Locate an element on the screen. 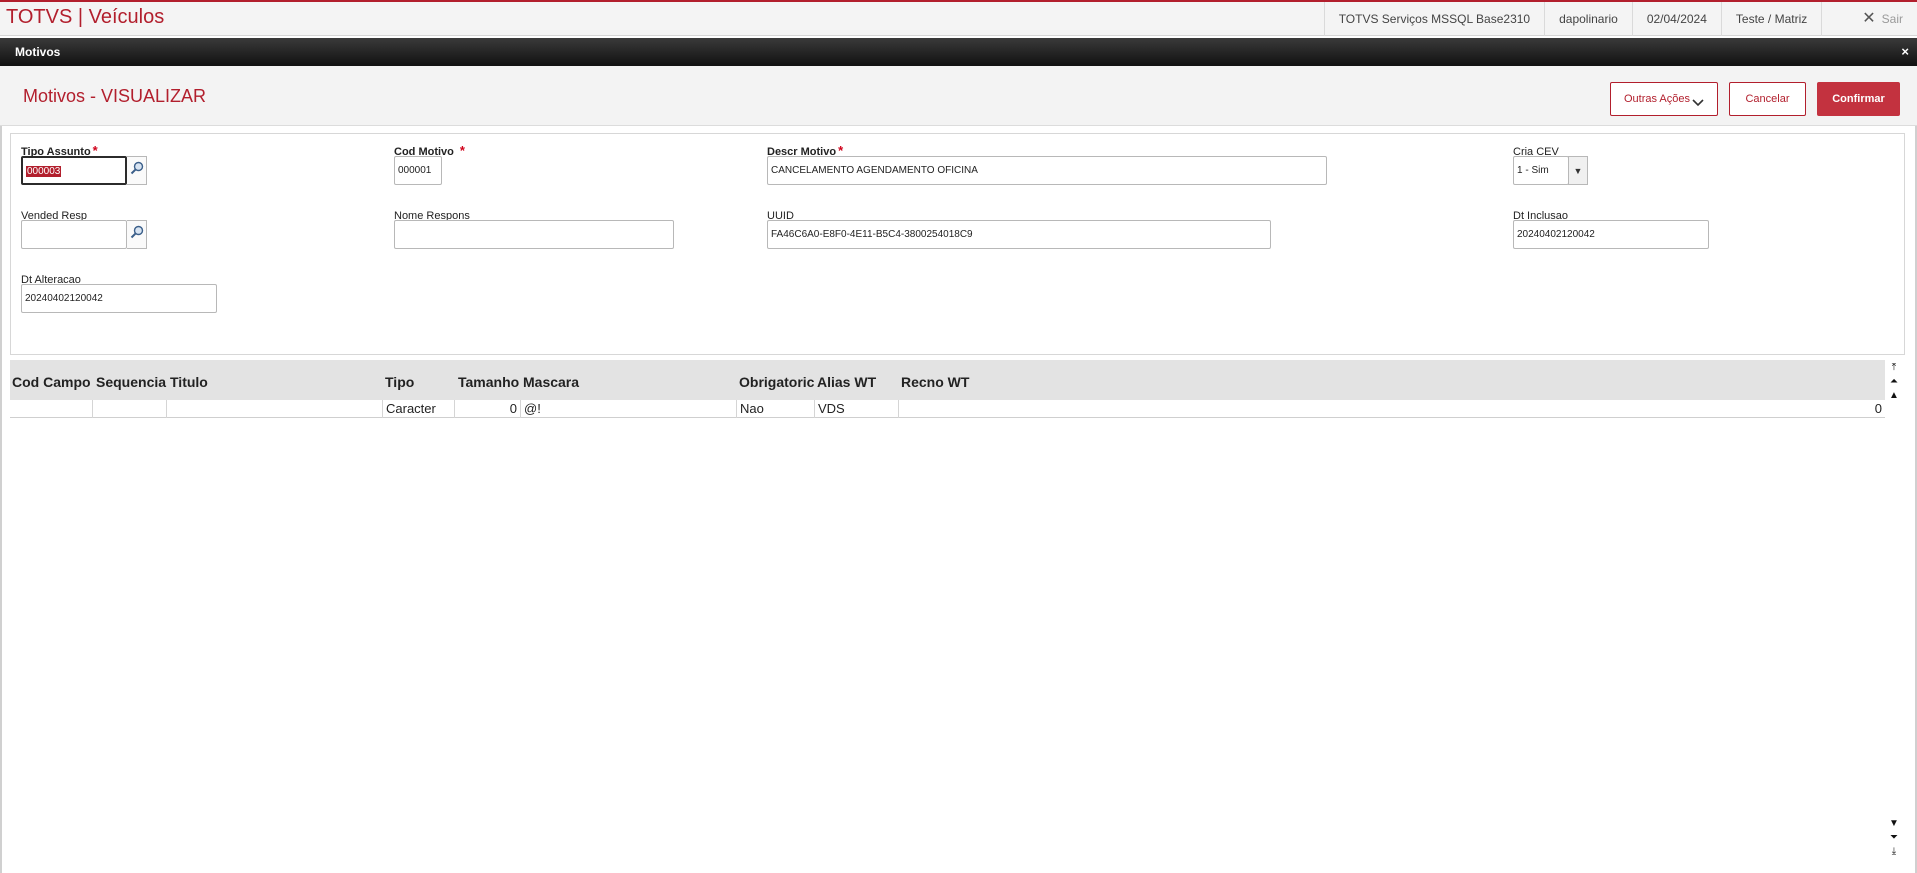 This screenshot has width=1917, height=873. page-title: Motivos - VISUALIZAR is located at coordinates (115, 96).